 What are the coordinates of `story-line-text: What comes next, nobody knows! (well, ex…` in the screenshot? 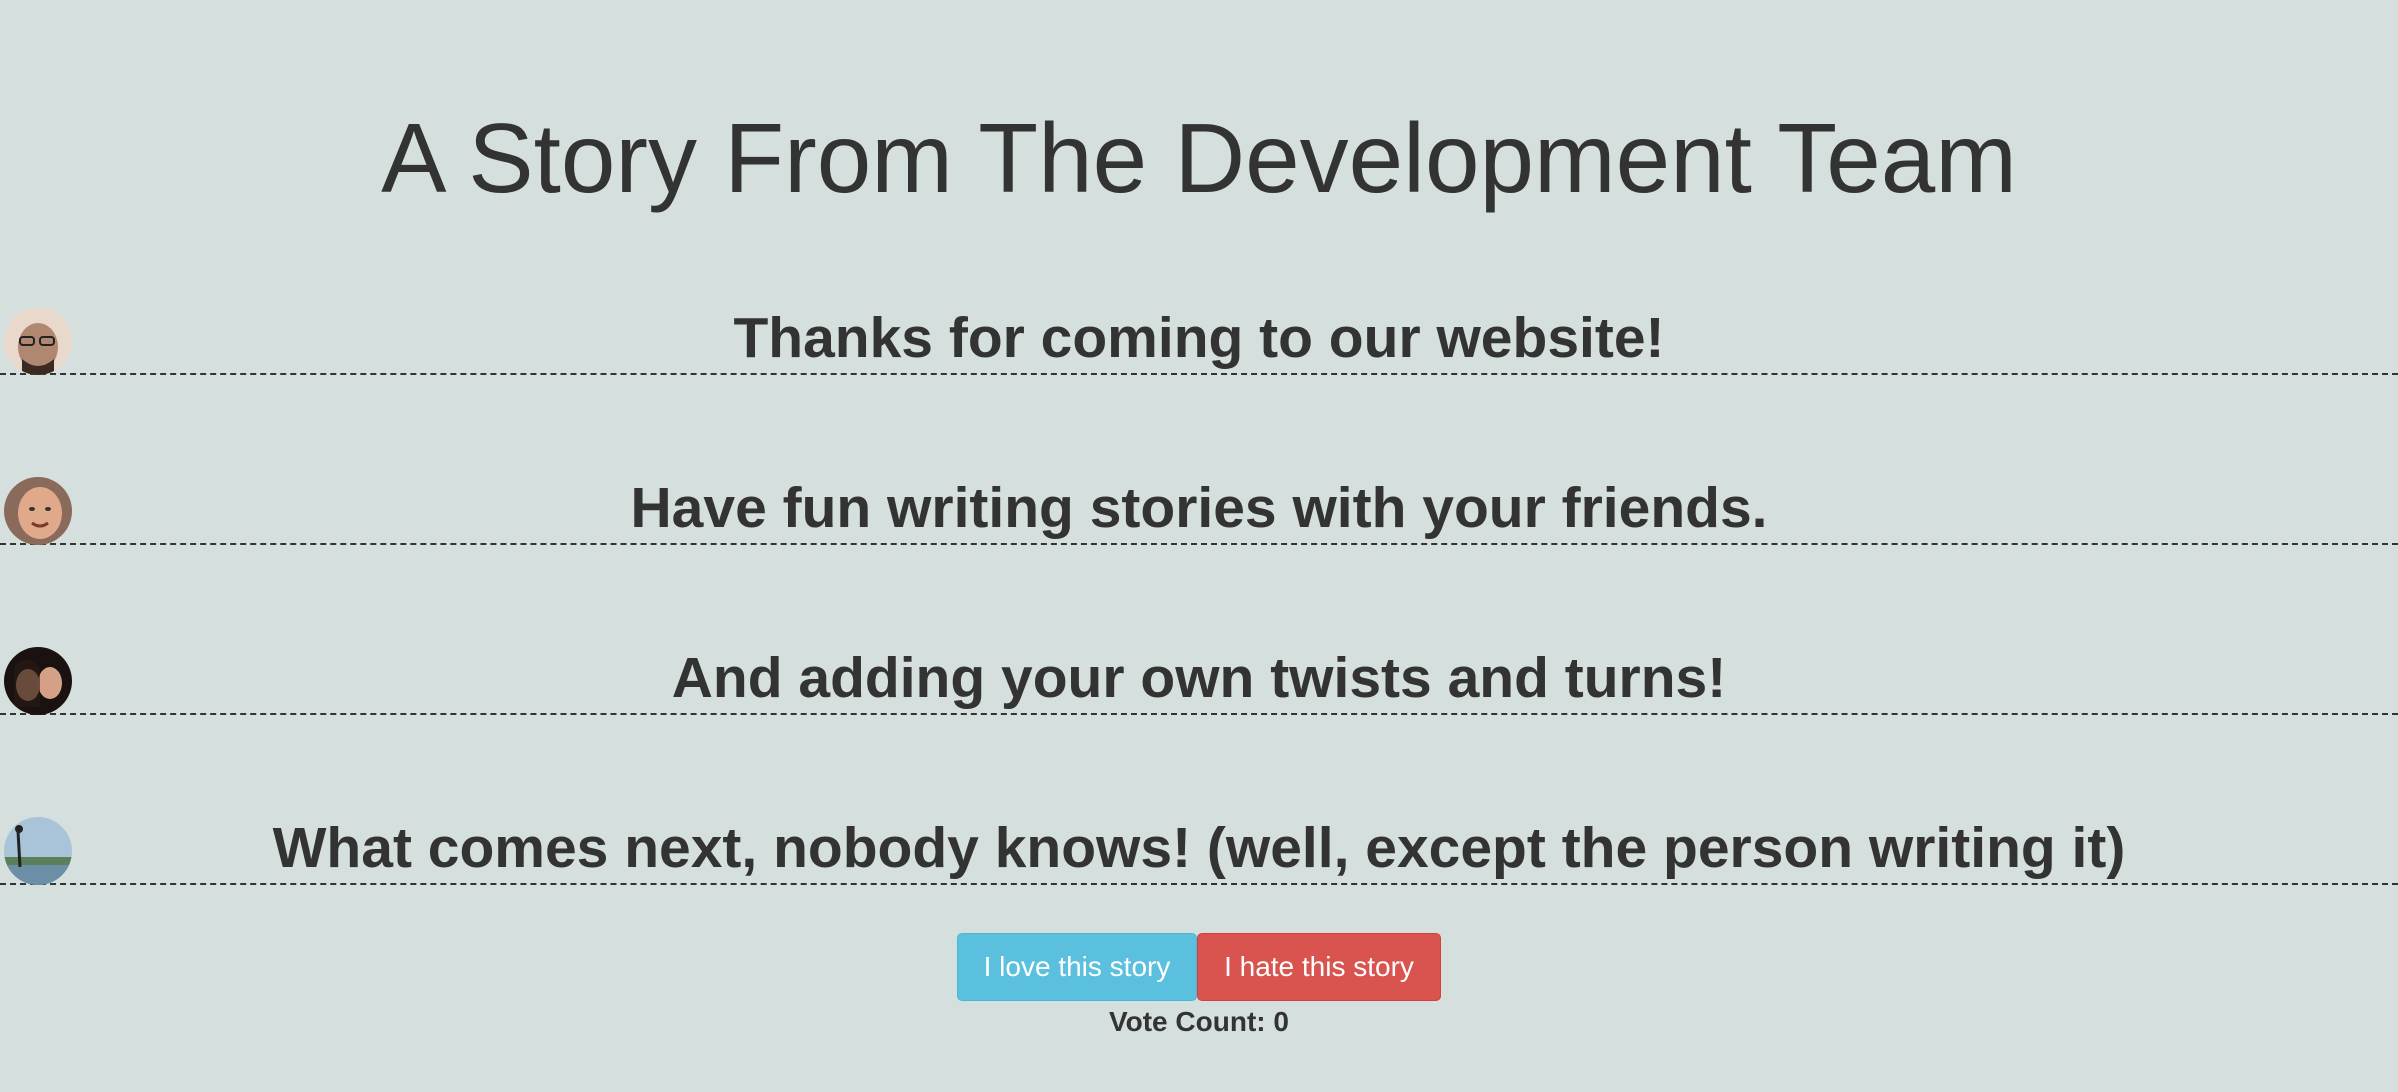 It's located at (1199, 848).